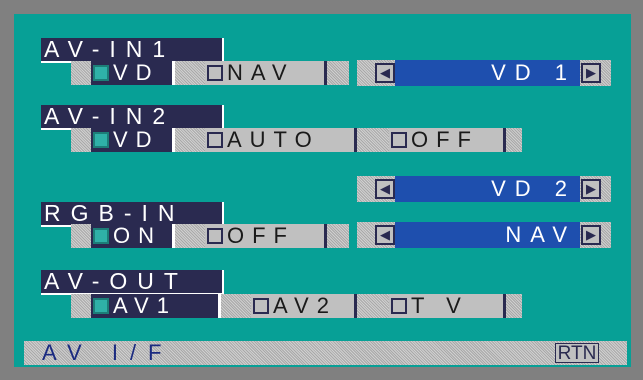  What do you see at coordinates (108, 352) in the screenshot?
I see `footer-title: AV I/F` at bounding box center [108, 352].